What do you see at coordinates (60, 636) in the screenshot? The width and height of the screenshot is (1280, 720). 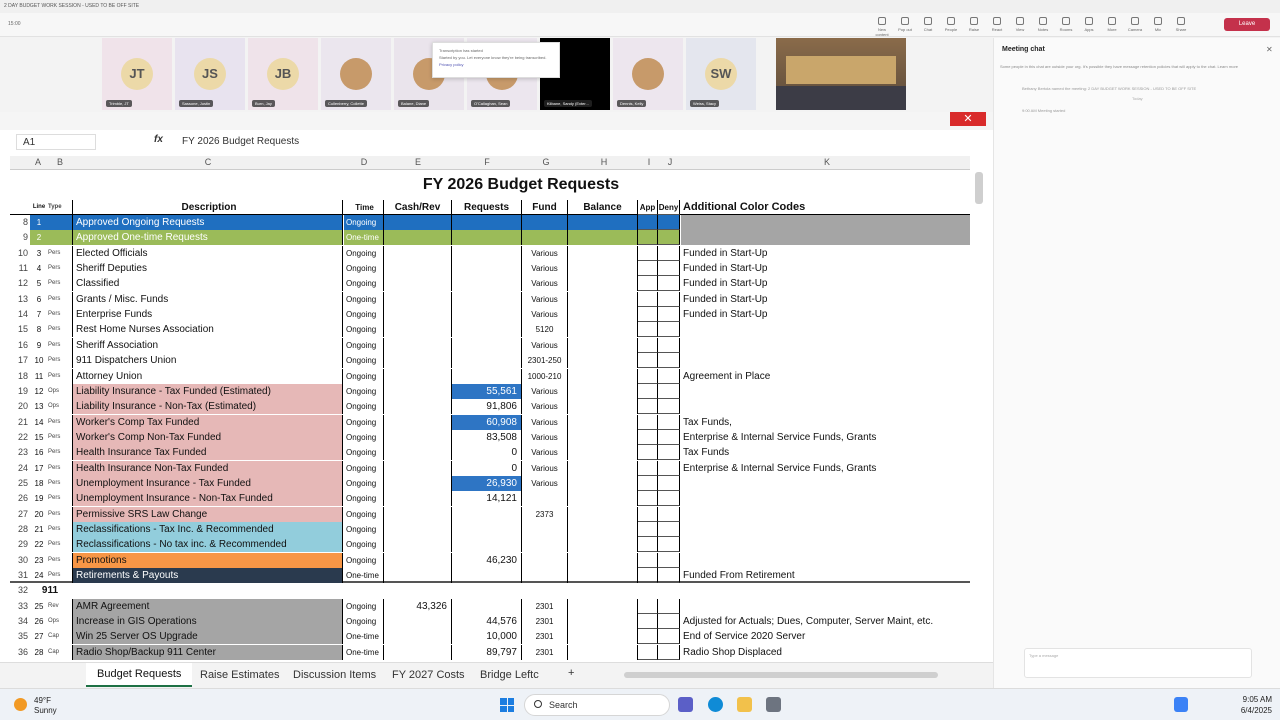 I see `type-cell: Cap` at bounding box center [60, 636].